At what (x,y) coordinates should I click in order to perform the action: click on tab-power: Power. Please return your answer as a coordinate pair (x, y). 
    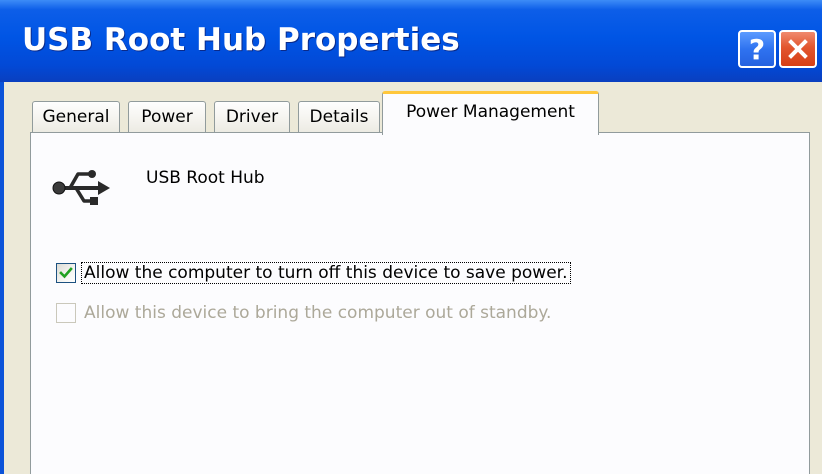
    Looking at the image, I should click on (167, 116).